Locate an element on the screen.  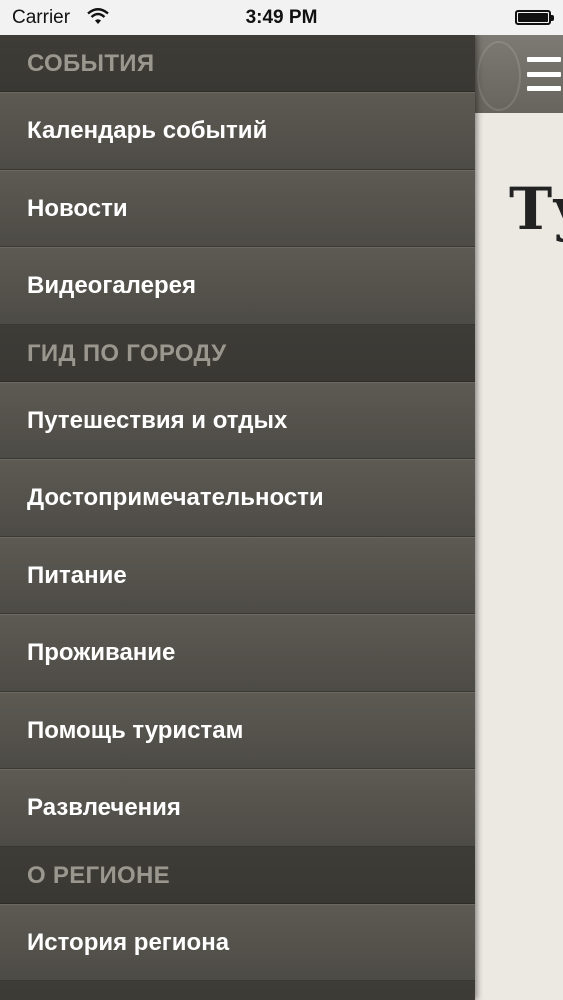
menu-item: Проживание is located at coordinates (237, 653).